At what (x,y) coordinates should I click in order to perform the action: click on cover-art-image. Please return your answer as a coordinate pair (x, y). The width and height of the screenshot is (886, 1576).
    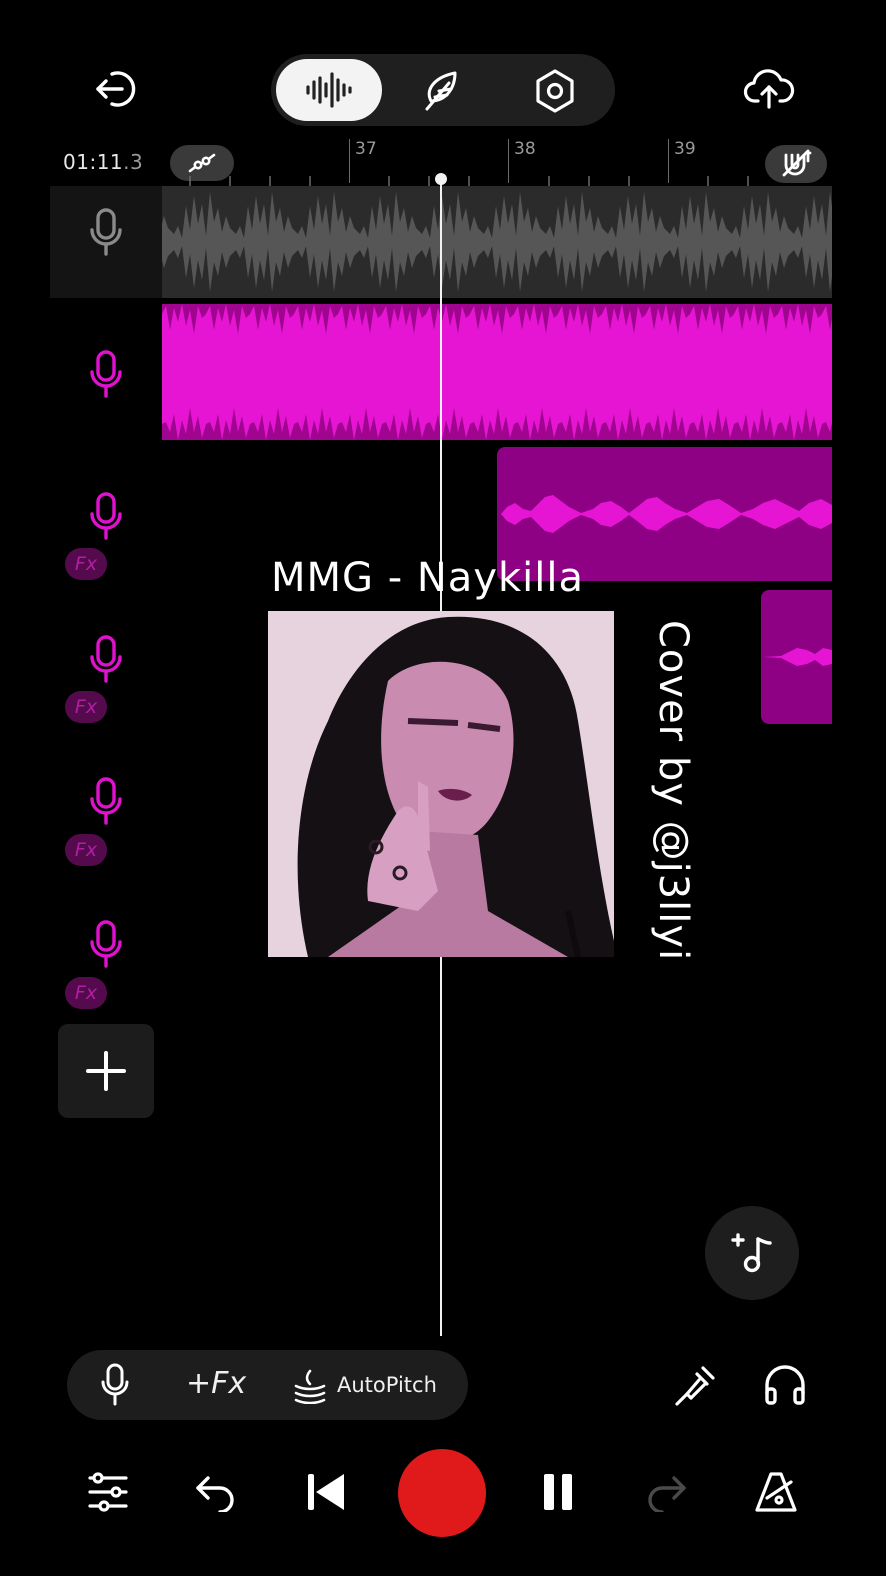
    Looking at the image, I should click on (441, 784).